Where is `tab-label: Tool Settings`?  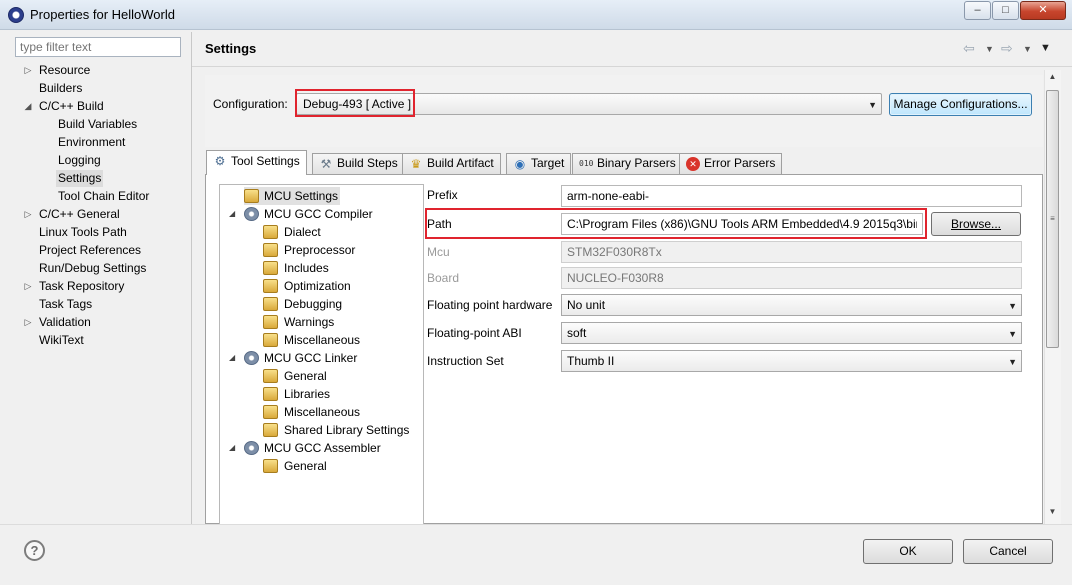 tab-label: Tool Settings is located at coordinates (265, 161).